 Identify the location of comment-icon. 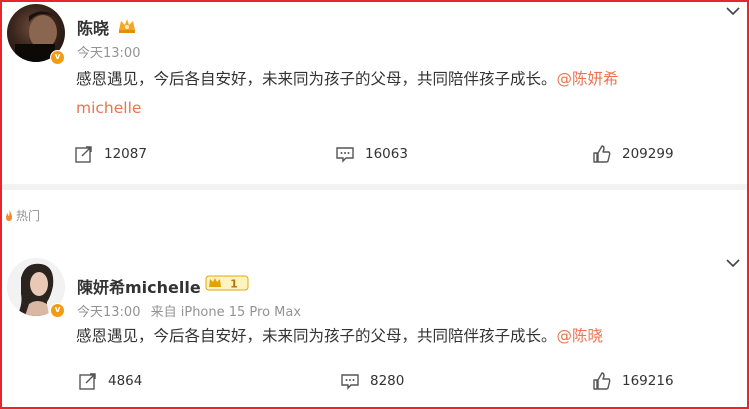
(350, 382).